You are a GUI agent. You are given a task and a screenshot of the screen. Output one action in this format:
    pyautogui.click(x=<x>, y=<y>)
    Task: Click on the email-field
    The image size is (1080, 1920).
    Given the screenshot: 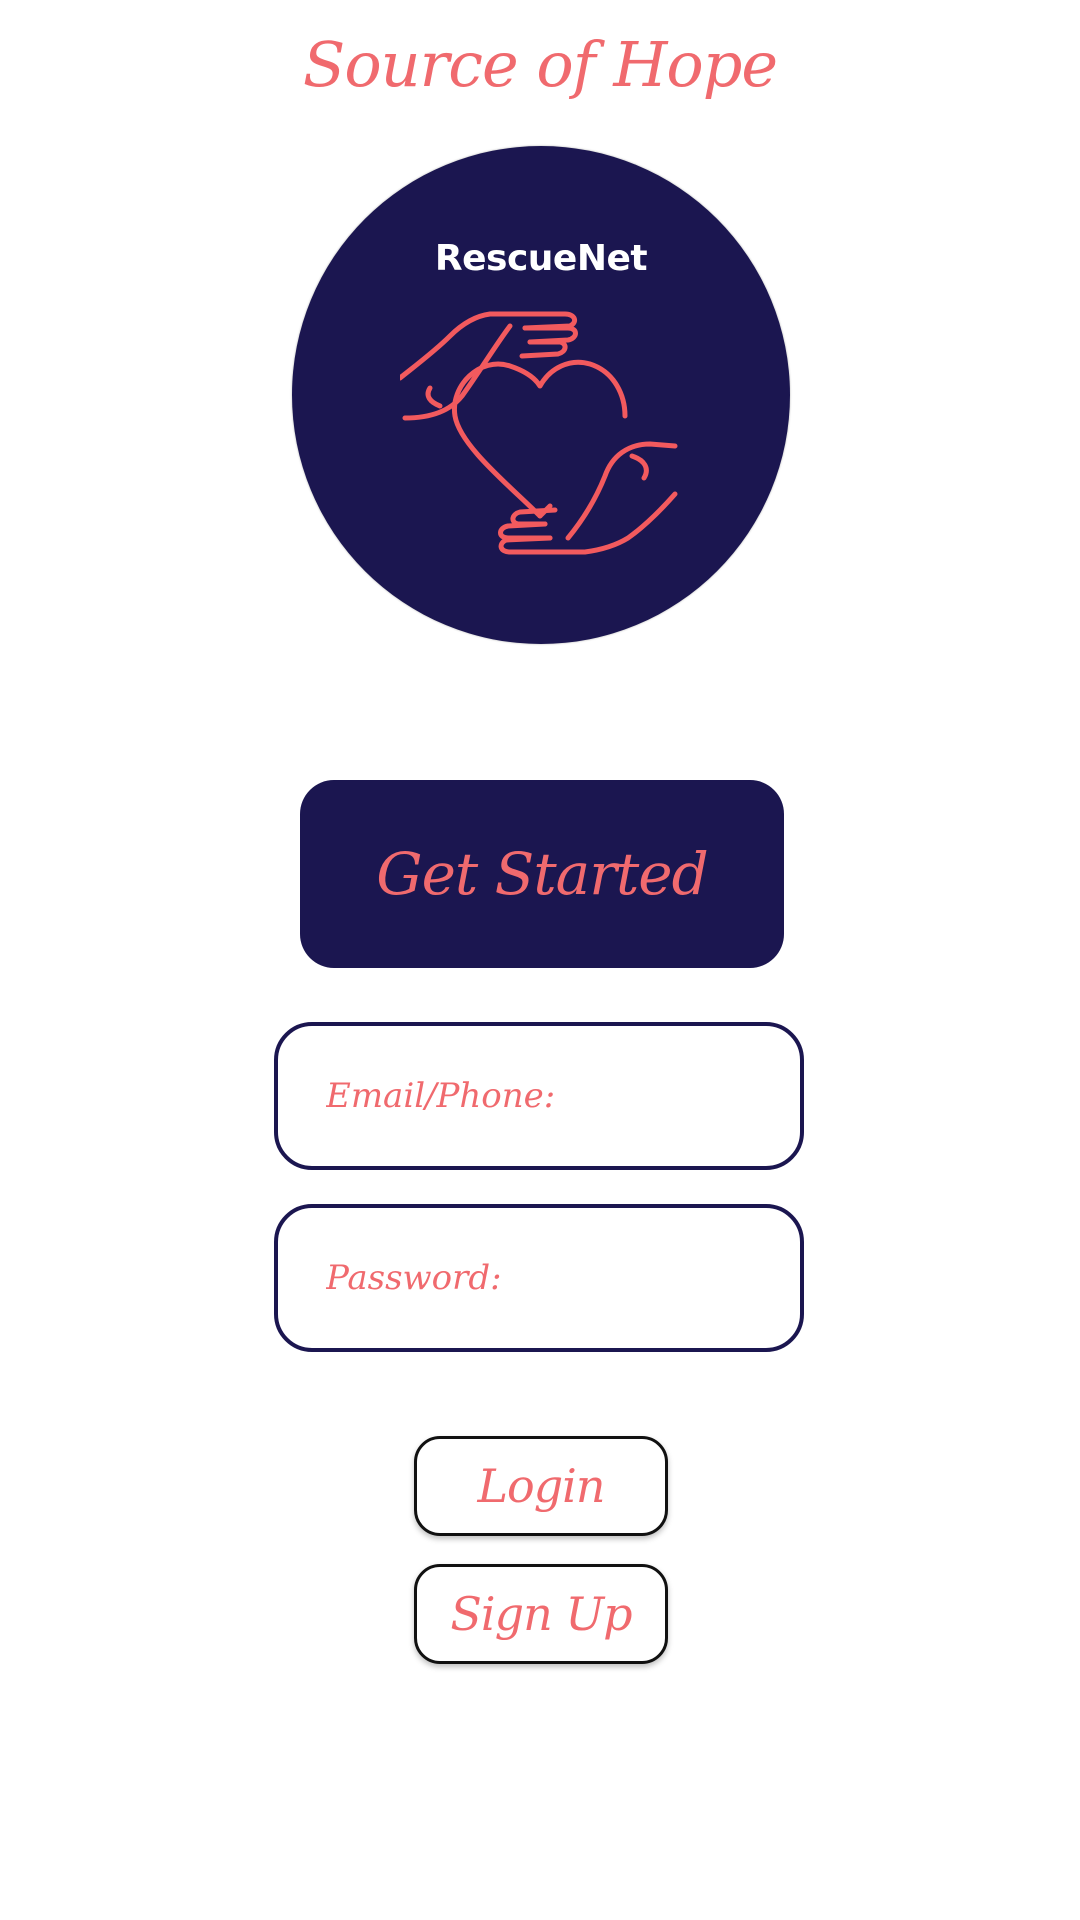 What is the action you would take?
    pyautogui.click(x=539, y=1096)
    